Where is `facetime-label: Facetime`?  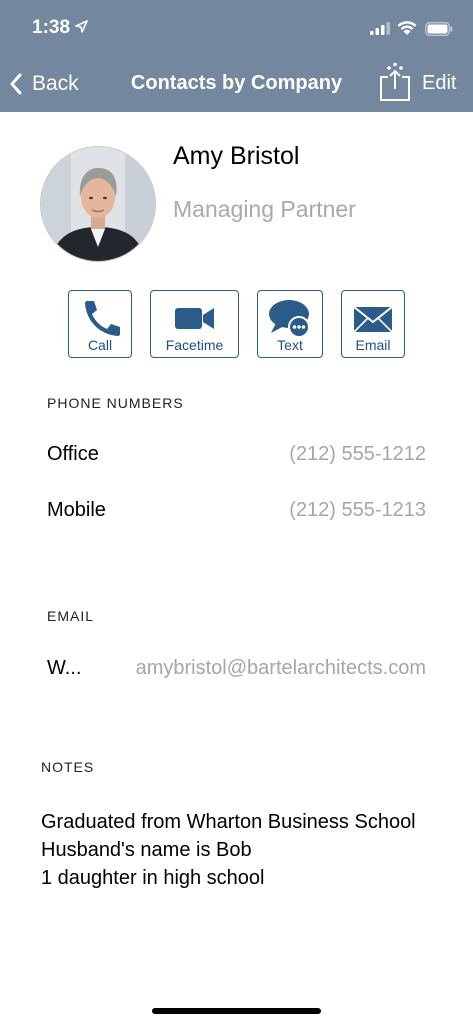
facetime-label: Facetime is located at coordinates (194, 345).